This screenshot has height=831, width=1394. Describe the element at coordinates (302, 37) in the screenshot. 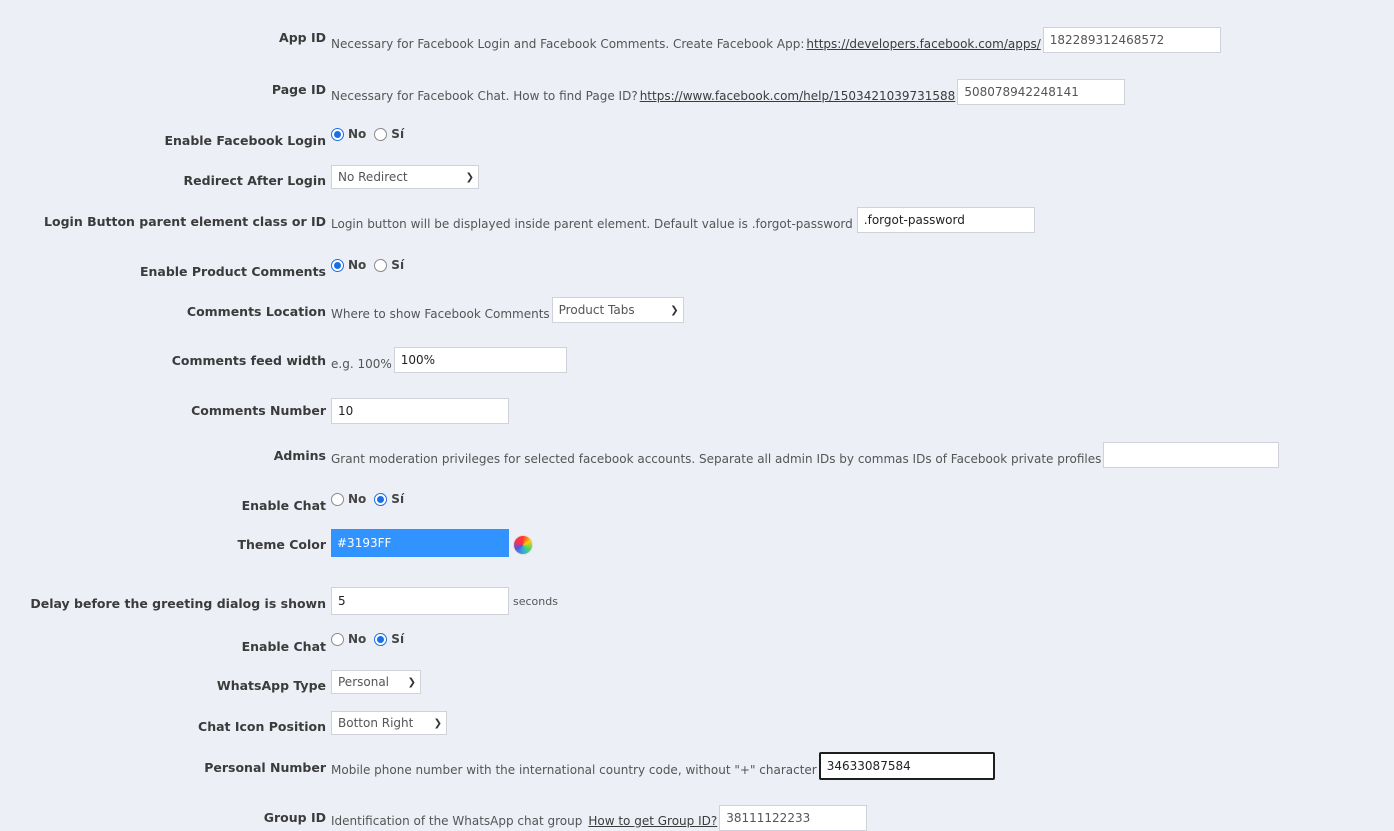

I see `app-id-label: App ID` at that location.